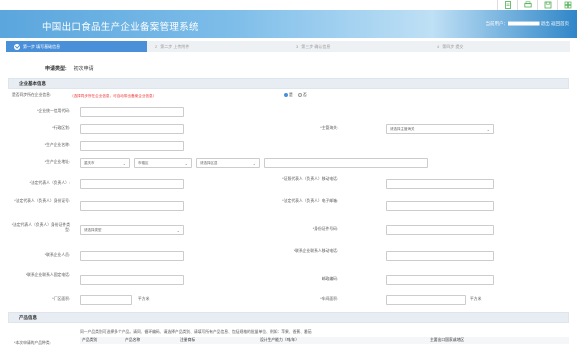 The width and height of the screenshot is (577, 360). I want to click on address-detail-input, so click(346, 163).